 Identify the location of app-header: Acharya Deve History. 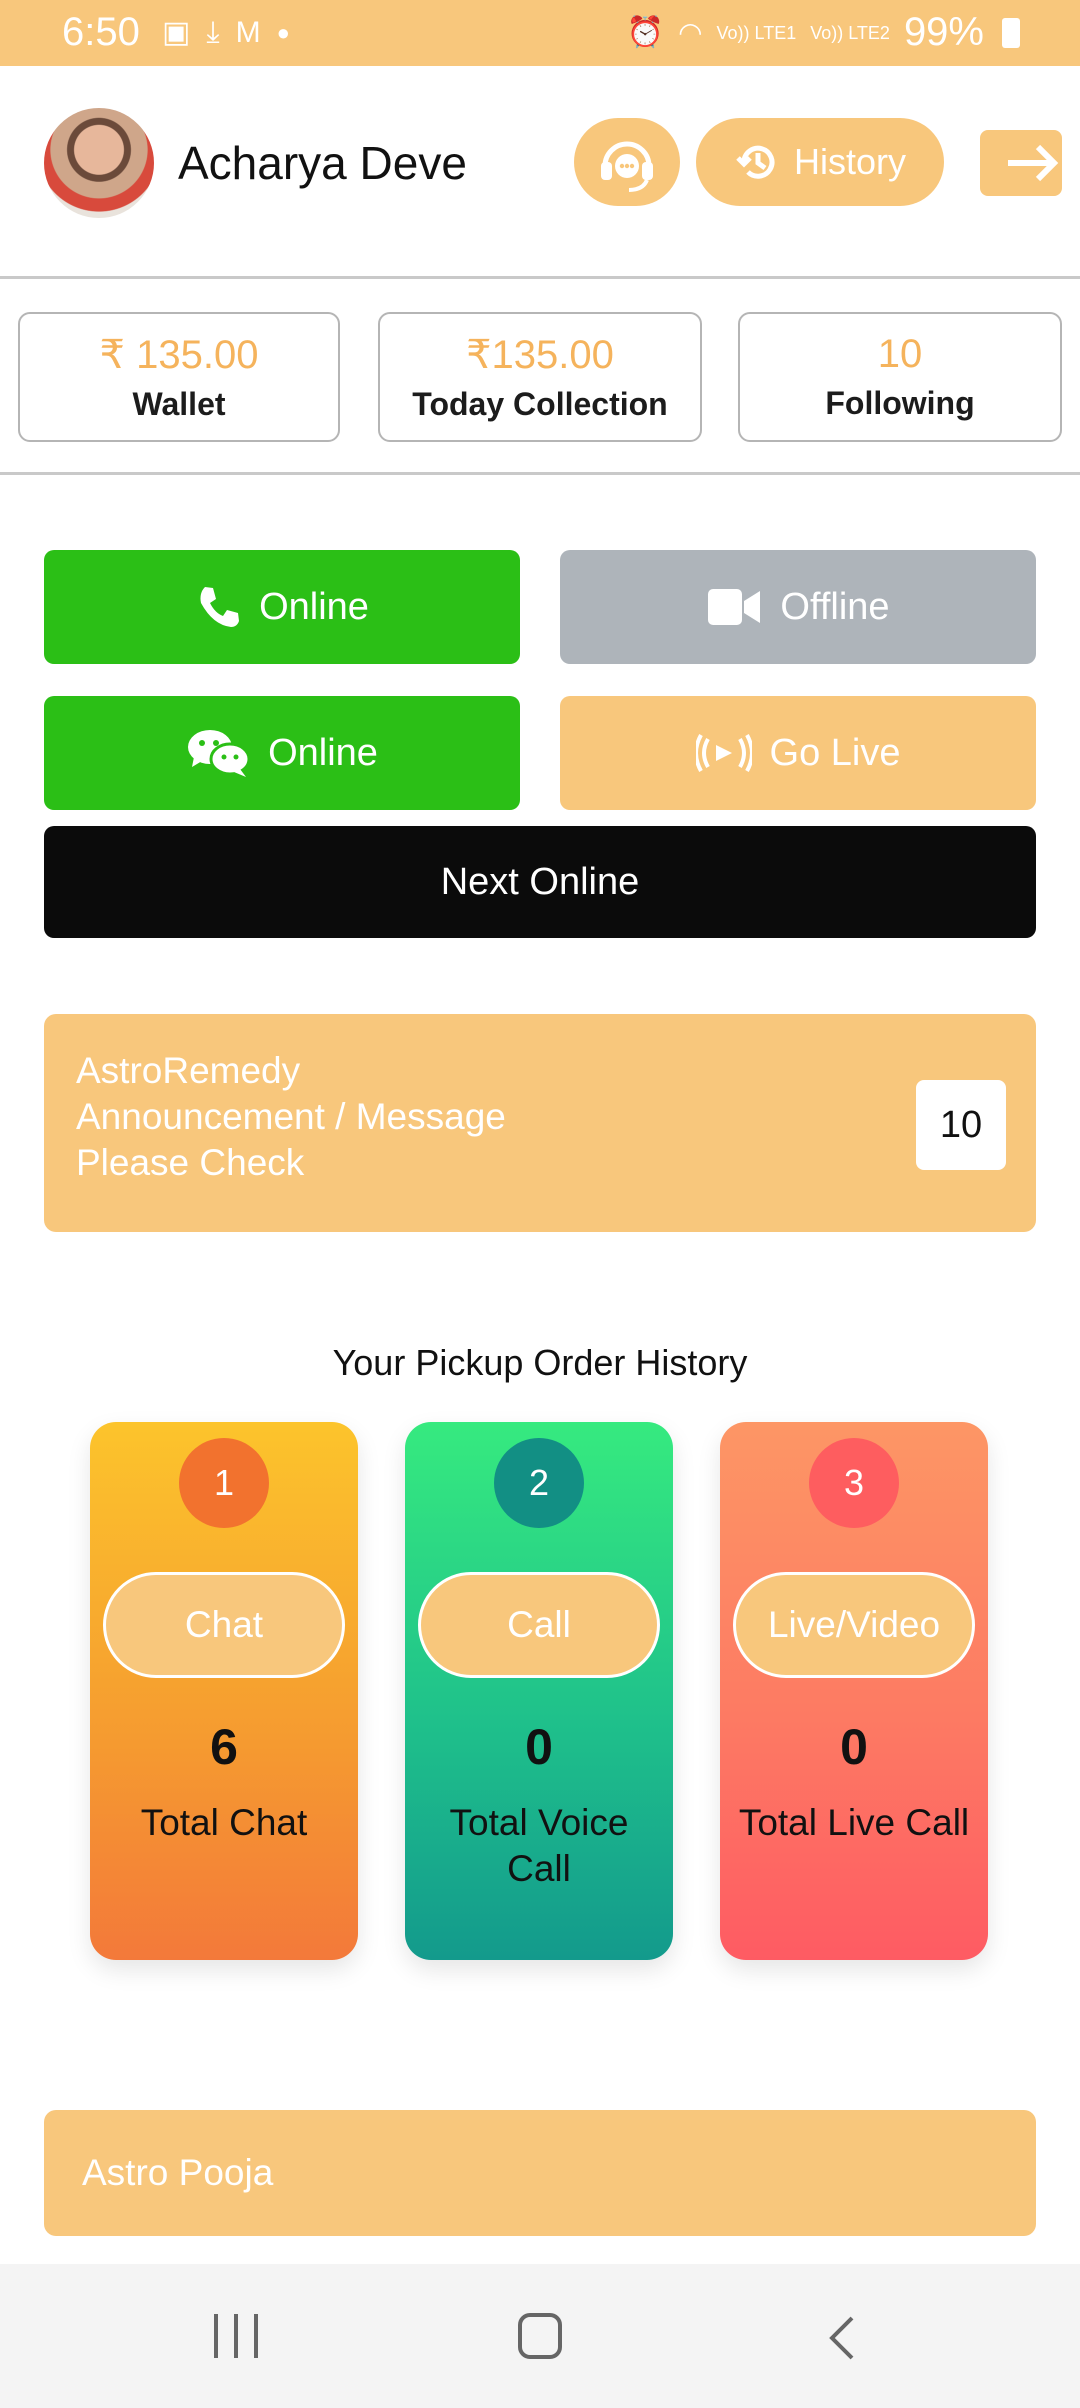
(540, 172).